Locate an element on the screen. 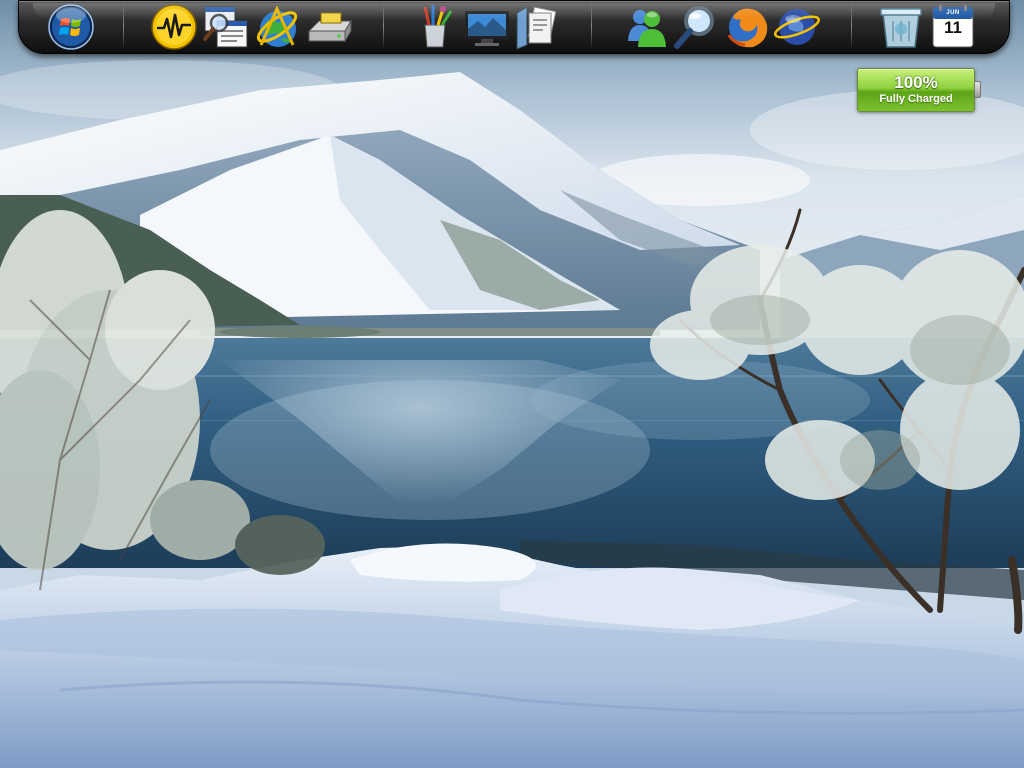 Image resolution: width=1024 pixels, height=768 pixels. firefox-icon is located at coordinates (747, 27).